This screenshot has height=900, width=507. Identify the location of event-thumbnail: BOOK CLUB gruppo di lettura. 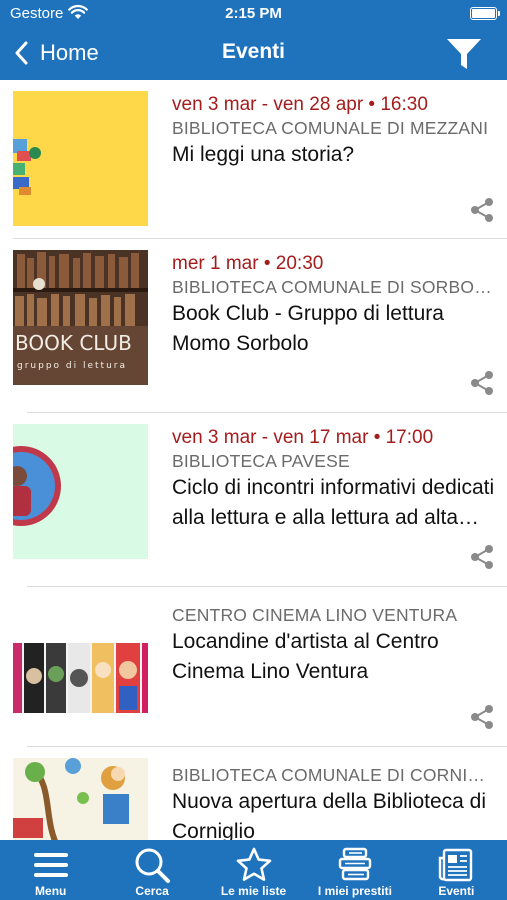
(80, 317).